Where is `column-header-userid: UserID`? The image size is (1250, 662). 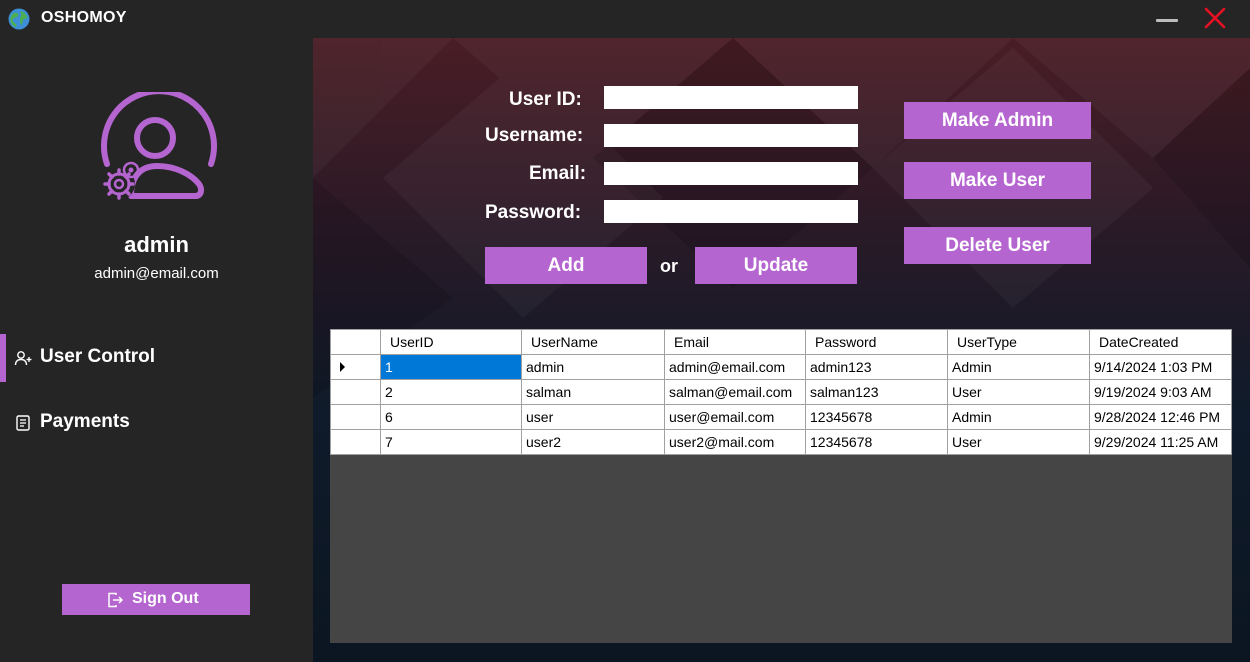 column-header-userid: UserID is located at coordinates (451, 342).